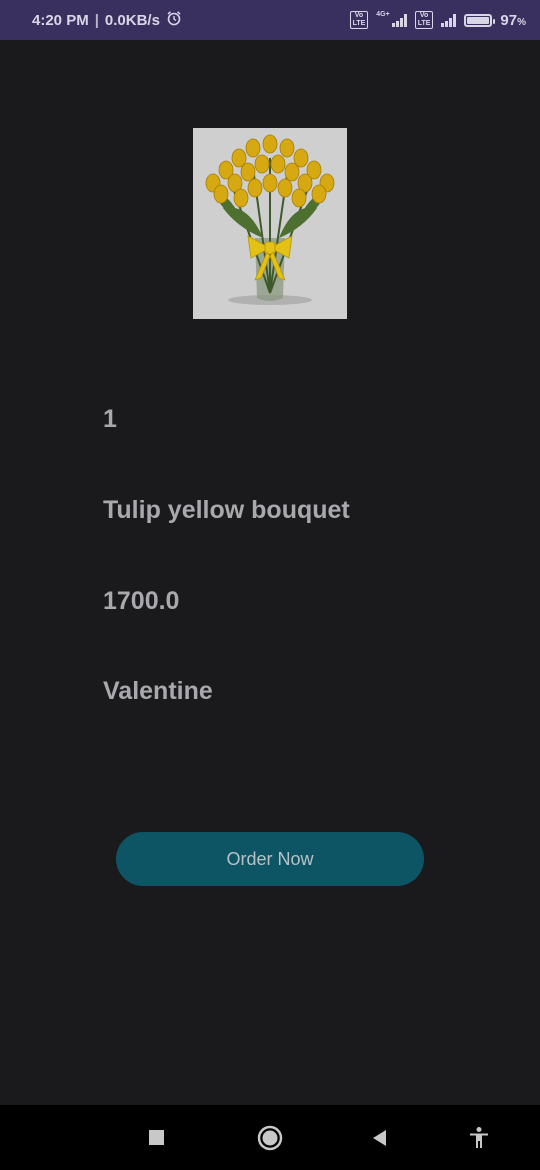 This screenshot has width=540, height=1170. I want to click on navigation-bar, so click(270, 1137).